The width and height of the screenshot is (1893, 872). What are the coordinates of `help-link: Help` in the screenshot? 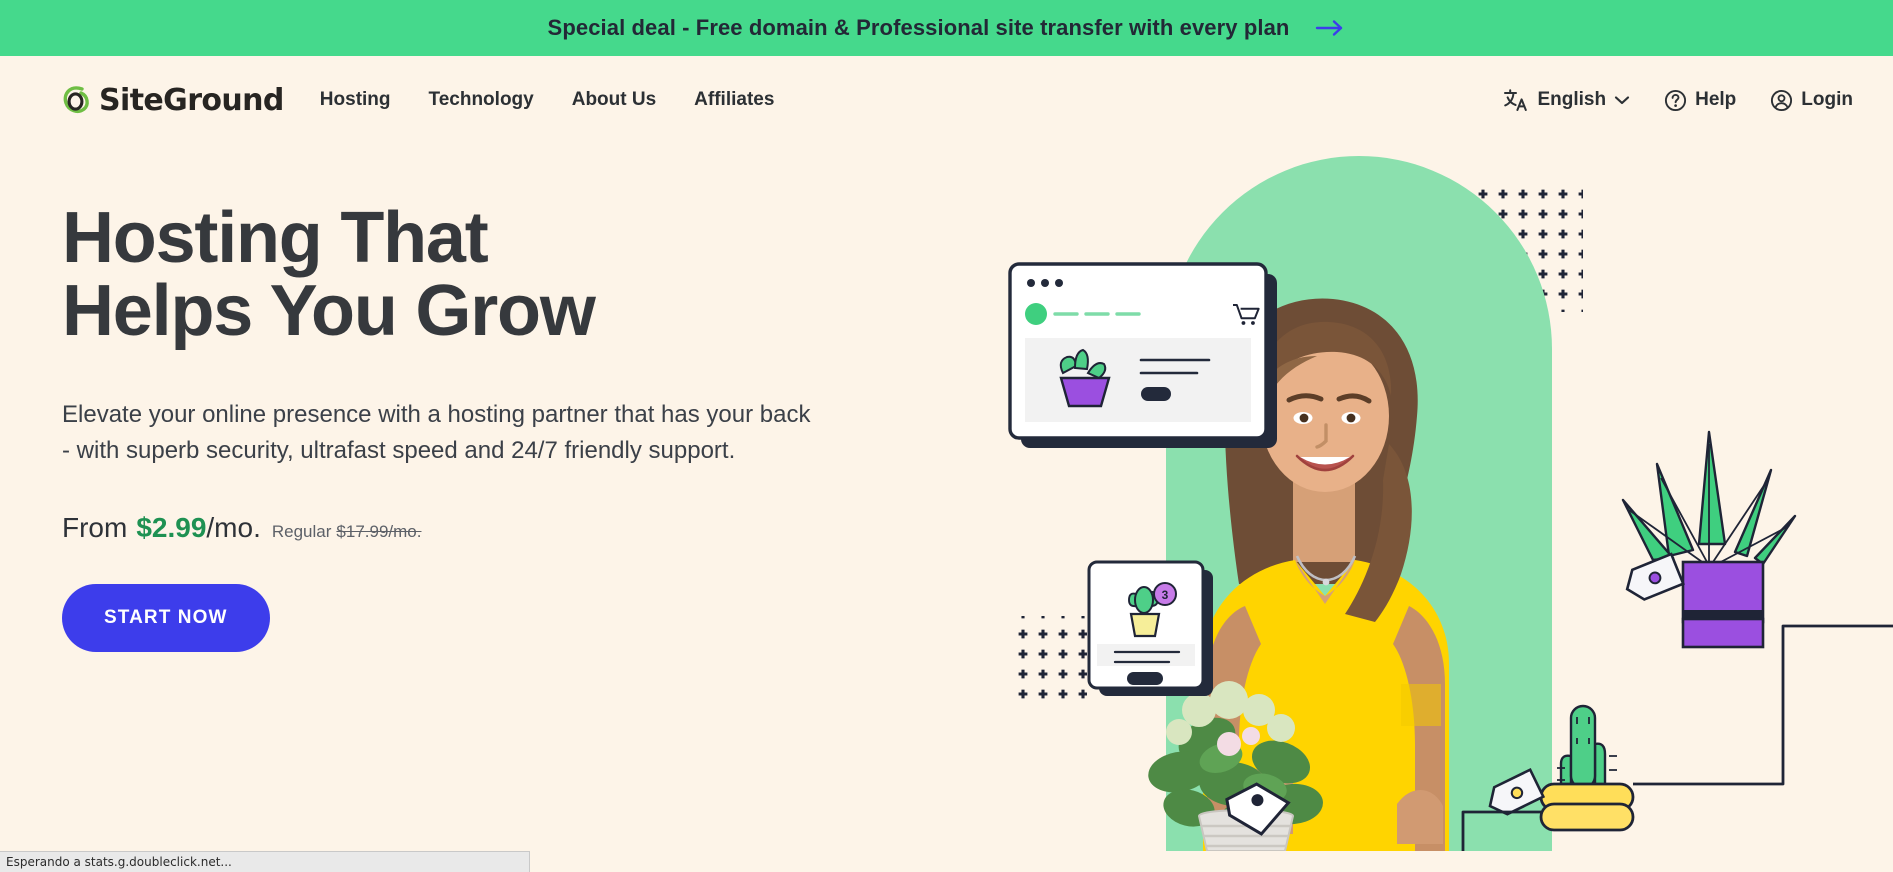 It's located at (1700, 100).